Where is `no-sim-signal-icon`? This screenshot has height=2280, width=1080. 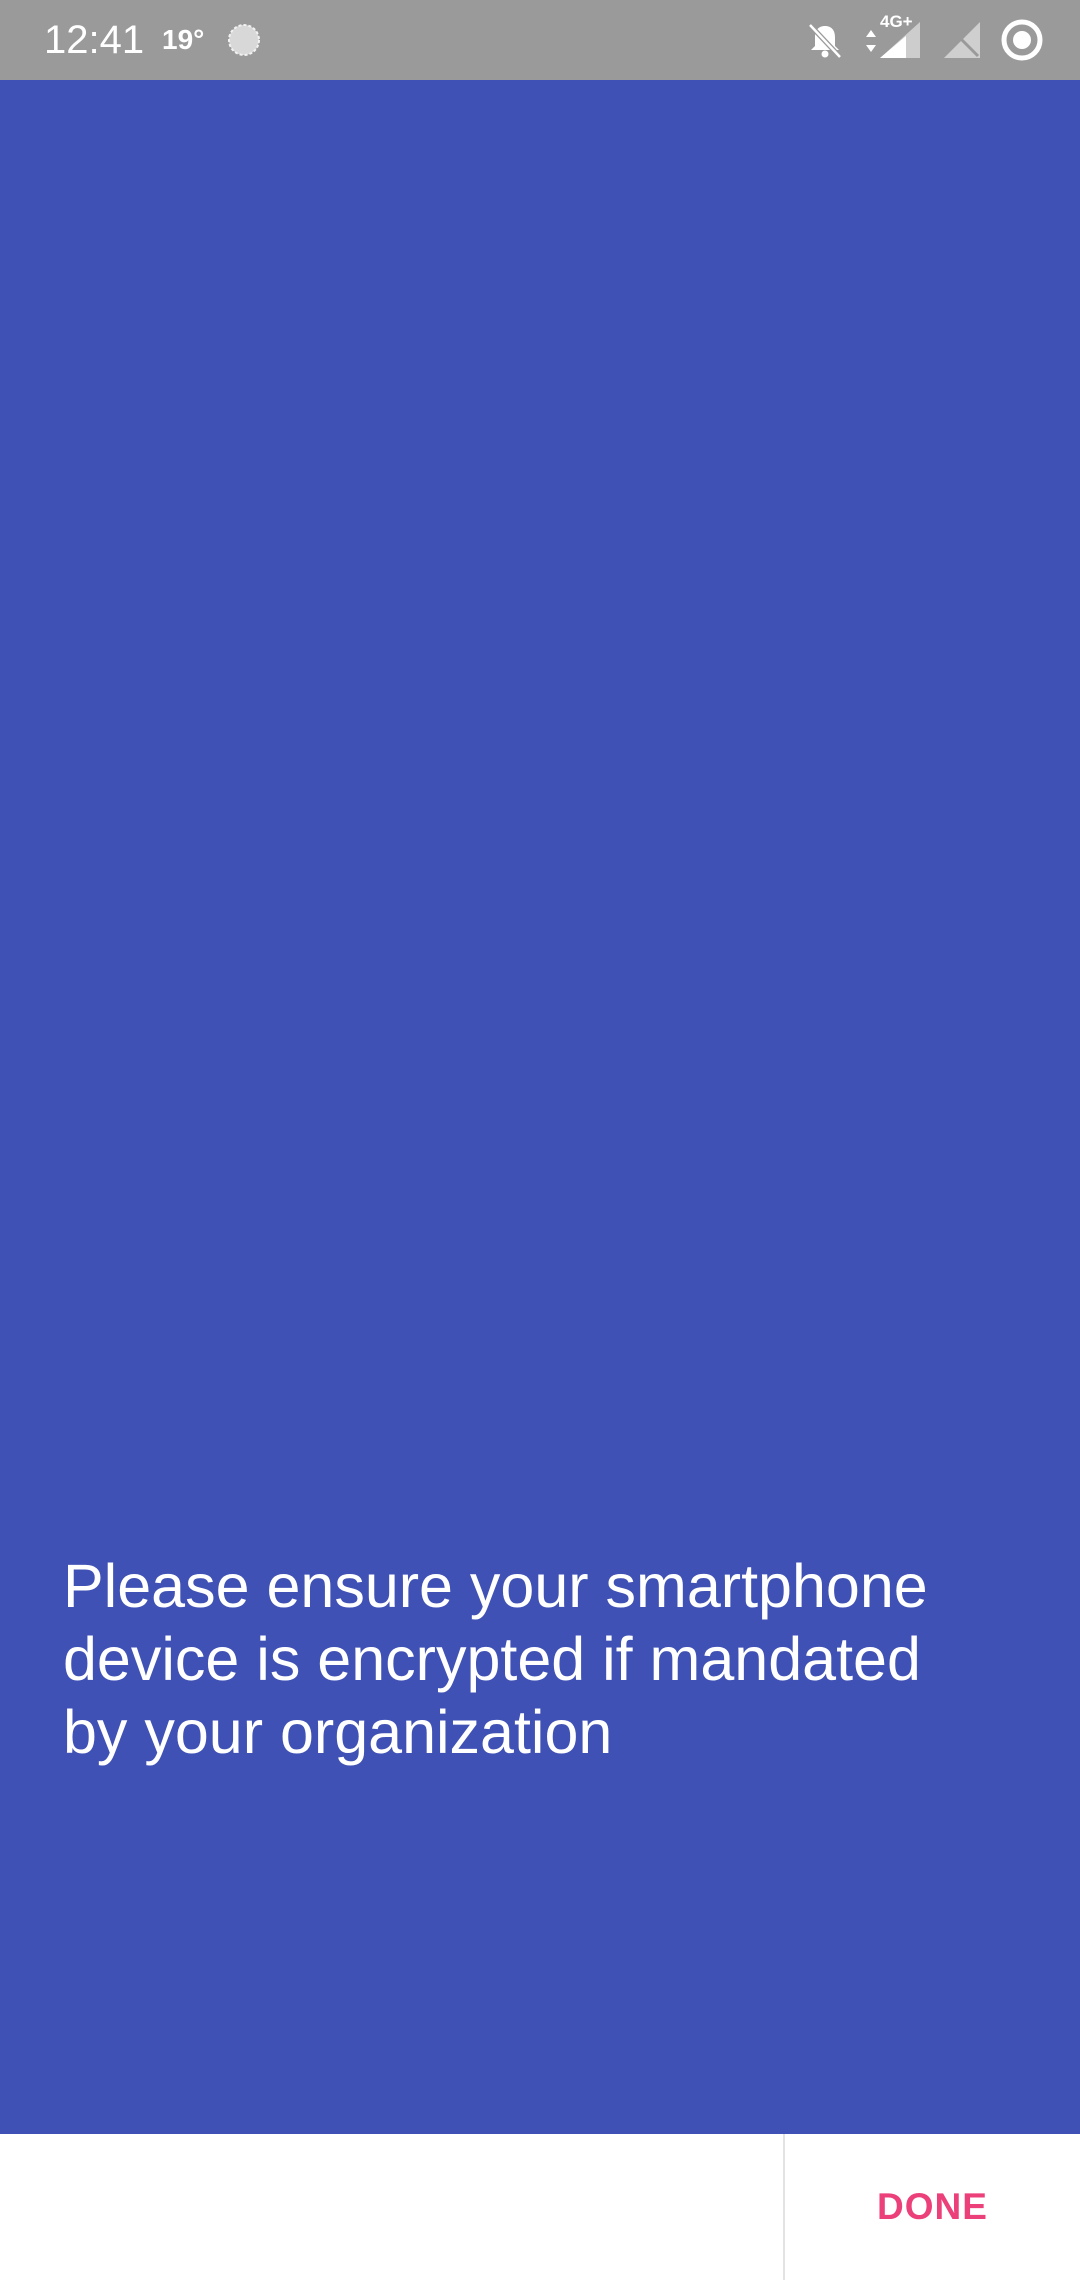
no-sim-signal-icon is located at coordinates (962, 40).